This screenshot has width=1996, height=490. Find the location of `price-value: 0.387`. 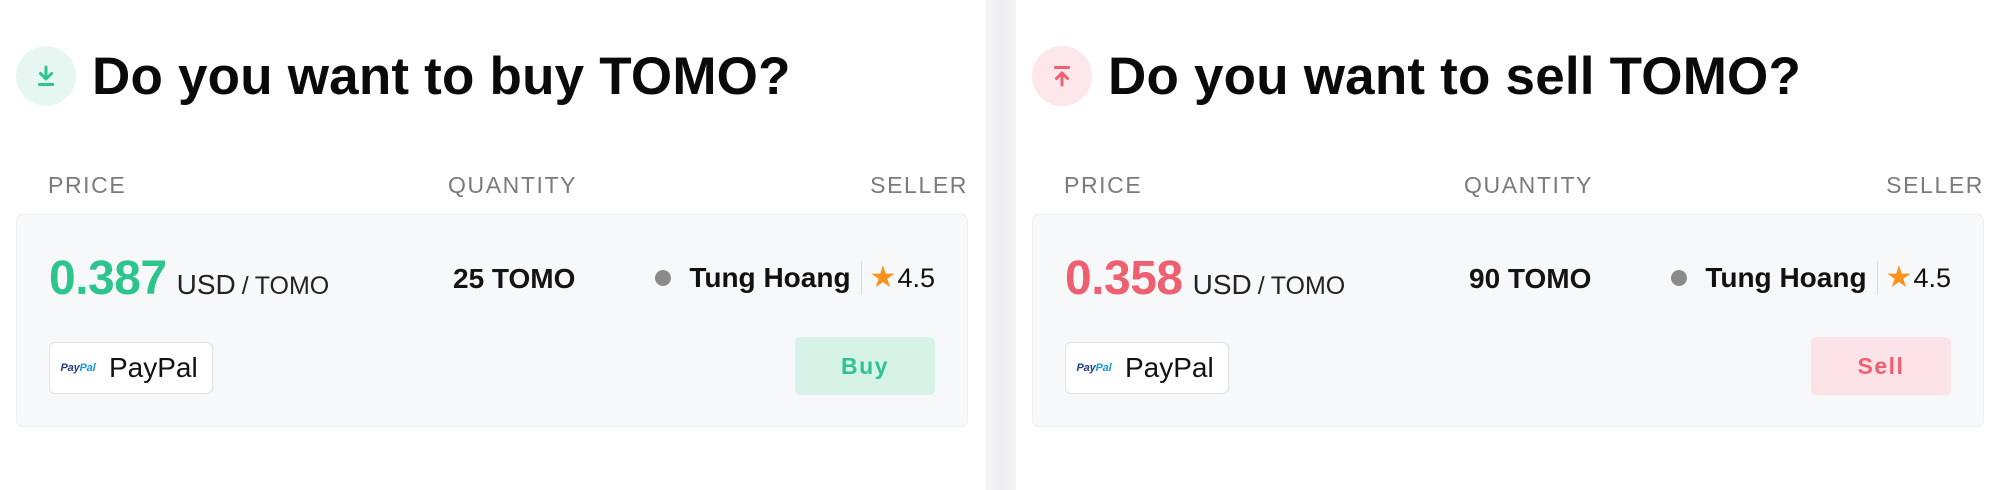

price-value: 0.387 is located at coordinates (108, 278).